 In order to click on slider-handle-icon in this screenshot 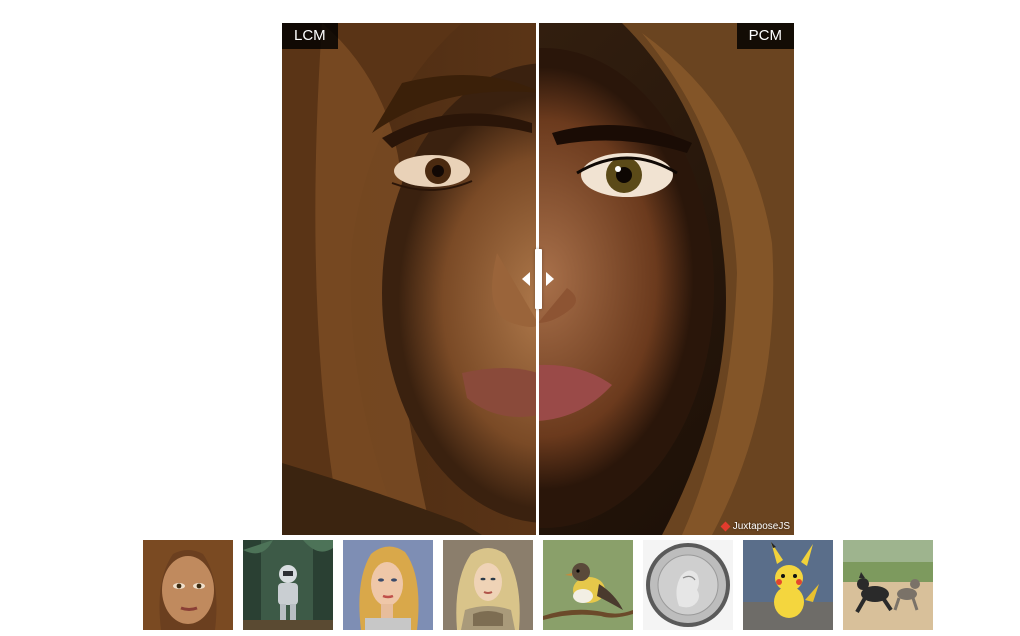, I will do `click(538, 279)`.